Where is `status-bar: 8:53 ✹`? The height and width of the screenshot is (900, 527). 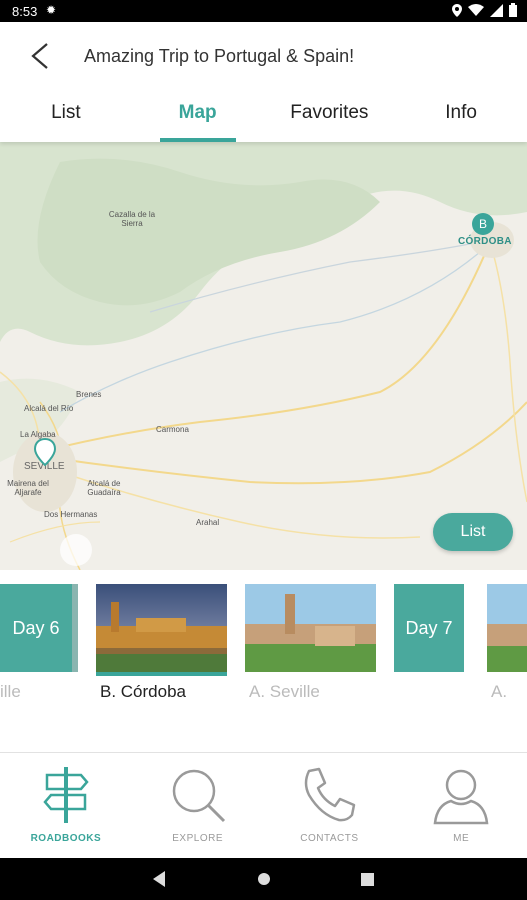 status-bar: 8:53 ✹ is located at coordinates (263, 11).